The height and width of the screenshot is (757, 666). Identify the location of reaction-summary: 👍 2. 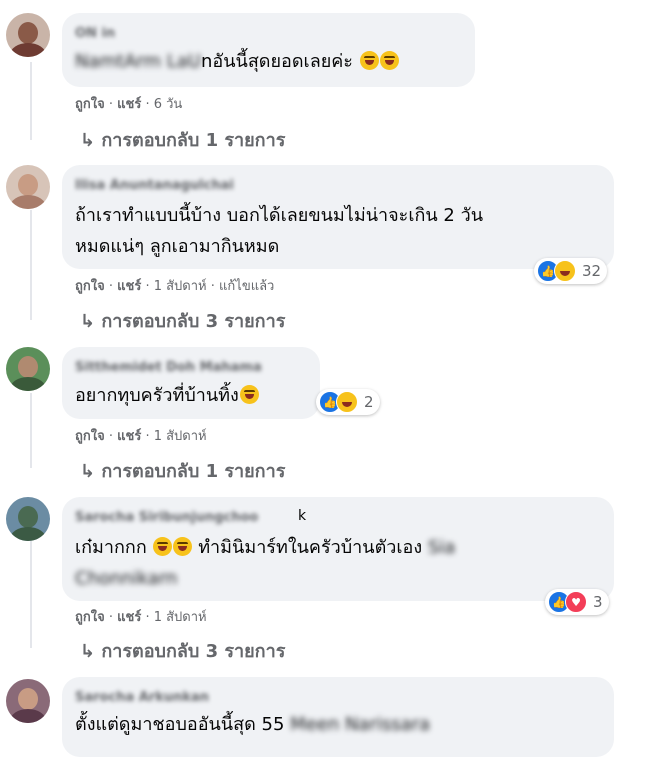
(348, 402).